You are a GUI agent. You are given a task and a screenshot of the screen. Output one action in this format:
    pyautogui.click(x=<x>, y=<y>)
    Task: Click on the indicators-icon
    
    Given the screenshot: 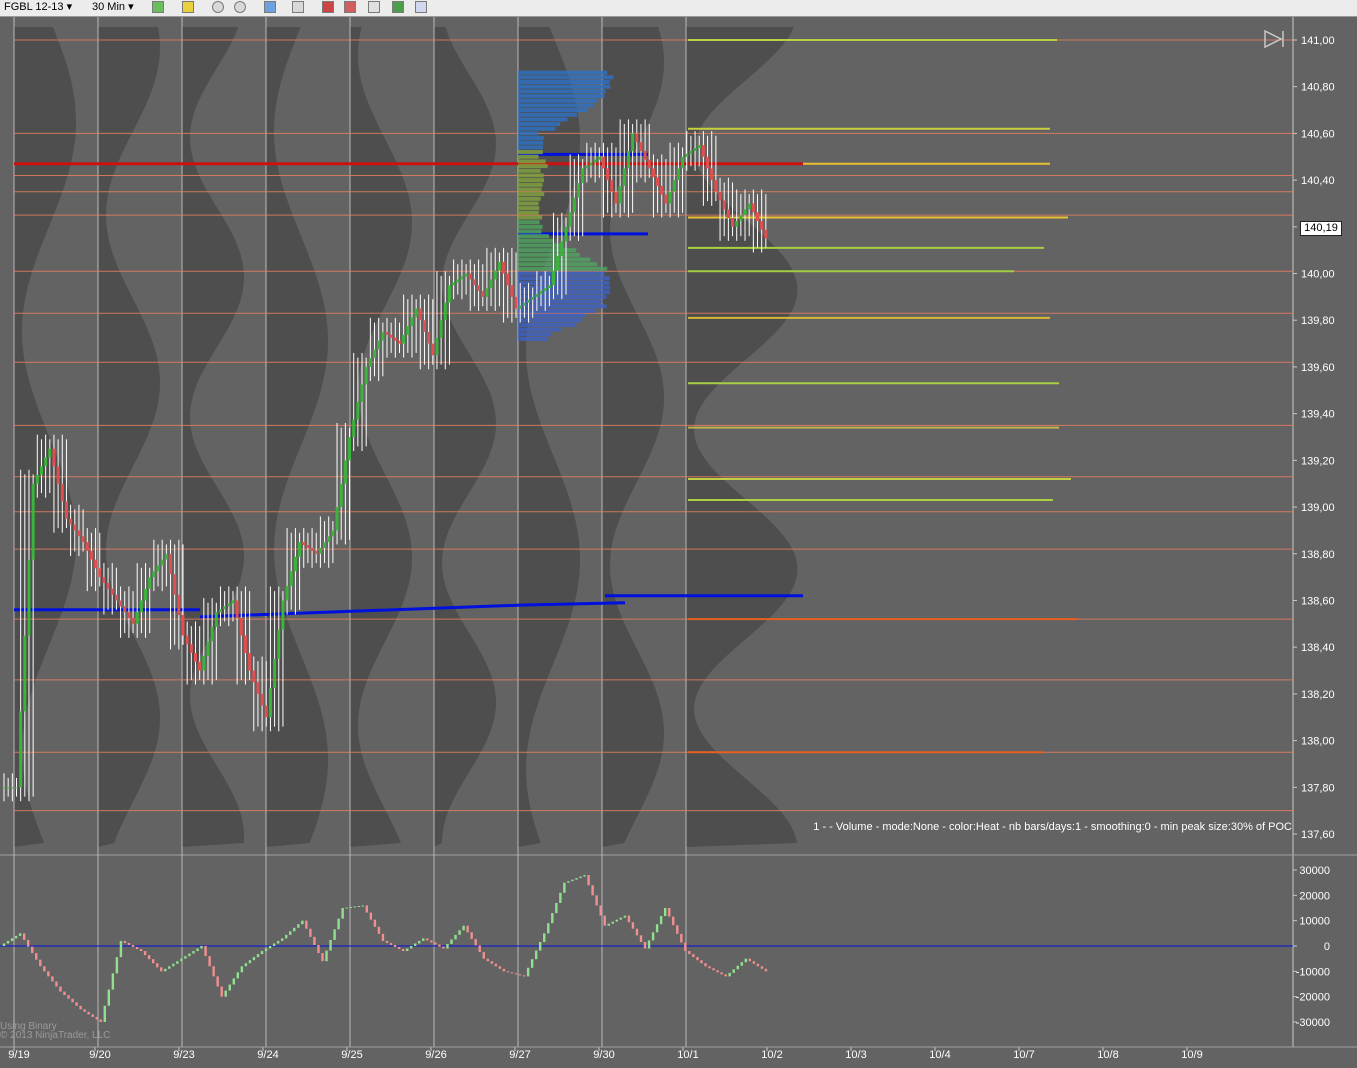 What is the action you would take?
    pyautogui.click(x=350, y=7)
    